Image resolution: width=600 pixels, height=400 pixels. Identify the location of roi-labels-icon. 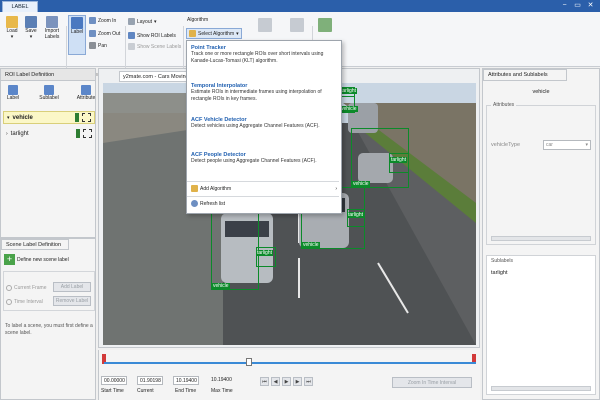
(131, 35).